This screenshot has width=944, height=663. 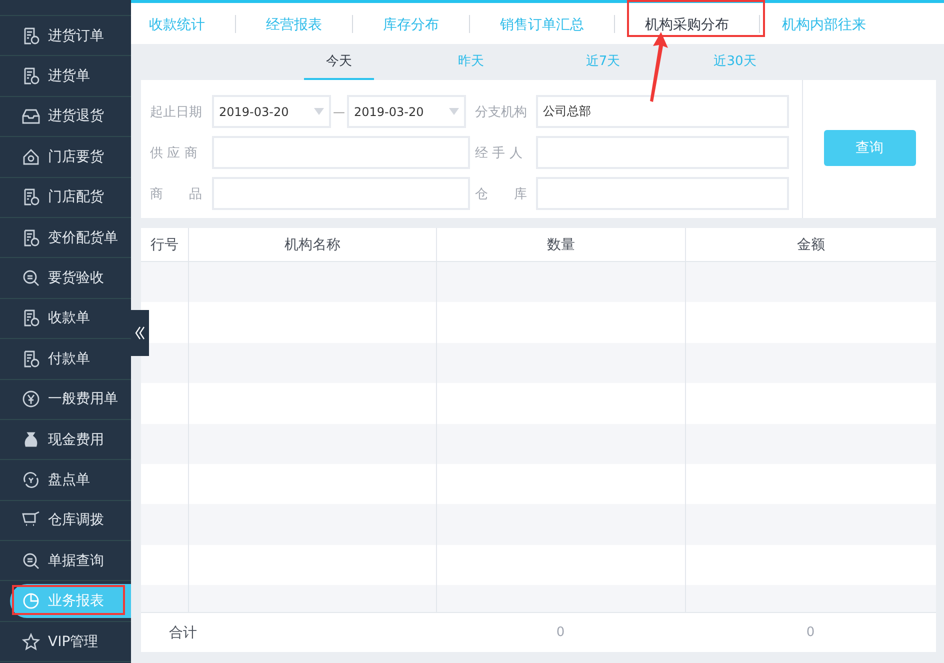 I want to click on sidebar-item: 变价配货单, so click(x=65, y=238).